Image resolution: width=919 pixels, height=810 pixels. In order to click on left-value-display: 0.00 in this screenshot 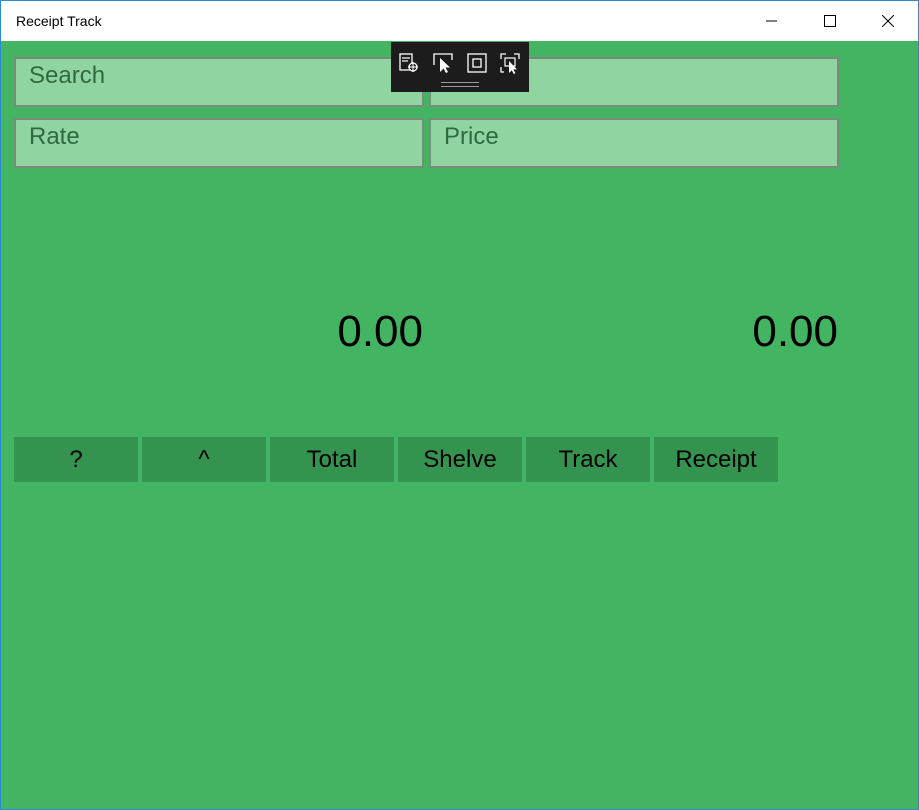, I will do `click(380, 331)`.